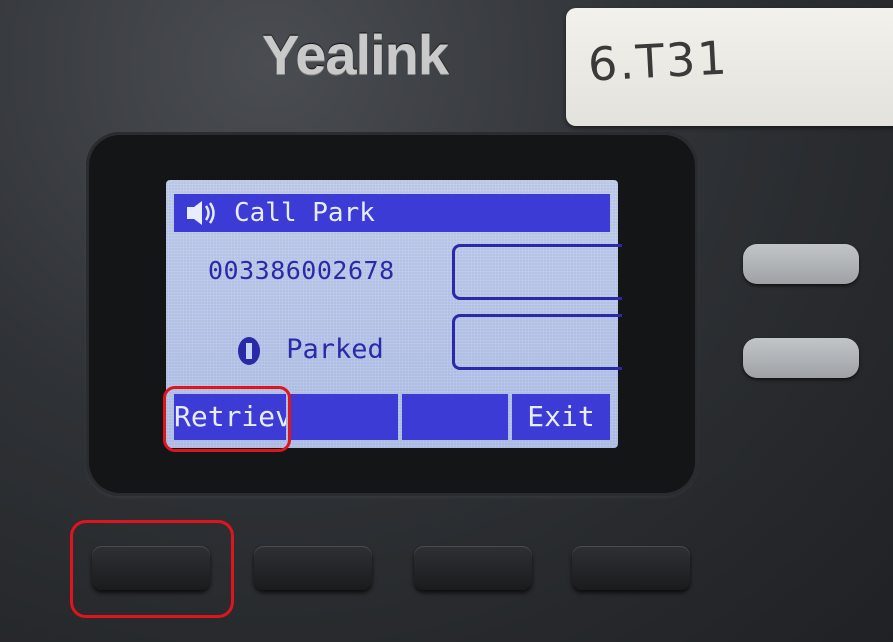 This screenshot has height=642, width=893. What do you see at coordinates (304, 213) in the screenshot?
I see `screen-title: Call Park` at bounding box center [304, 213].